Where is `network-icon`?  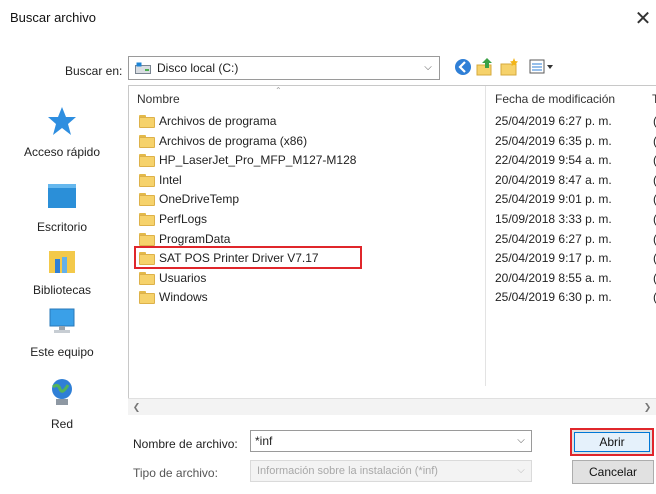 network-icon is located at coordinates (62, 392).